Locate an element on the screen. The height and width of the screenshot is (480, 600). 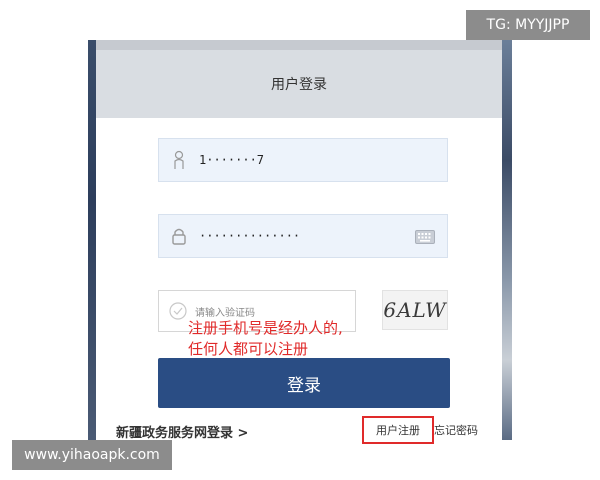
keyboard-icon is located at coordinates (425, 238).